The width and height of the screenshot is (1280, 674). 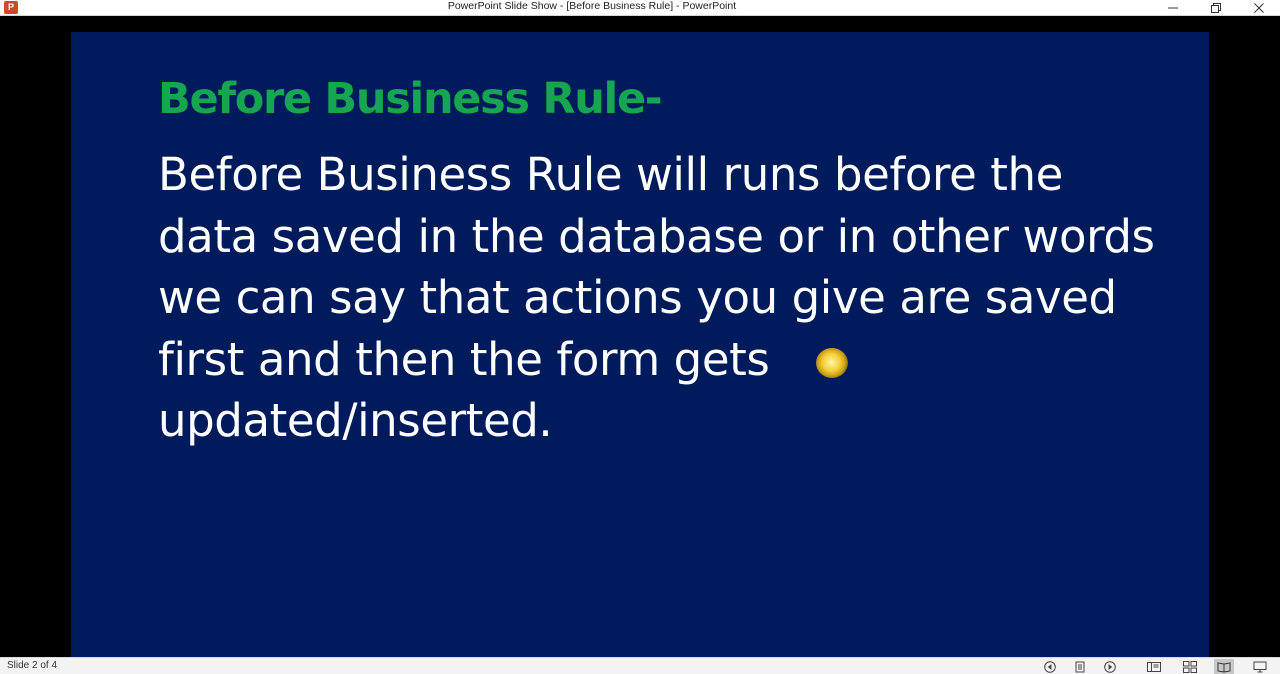 I want to click on close-icon, so click(x=1259, y=8).